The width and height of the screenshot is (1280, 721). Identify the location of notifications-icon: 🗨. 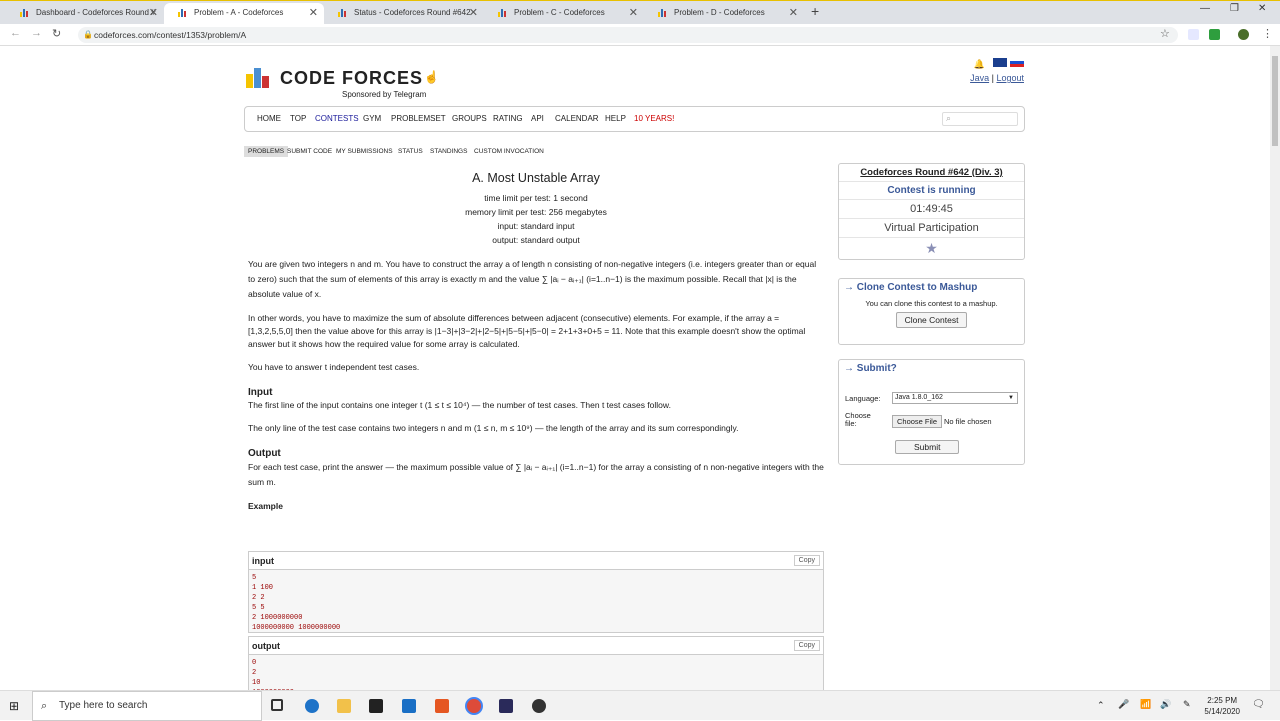
(1258, 704).